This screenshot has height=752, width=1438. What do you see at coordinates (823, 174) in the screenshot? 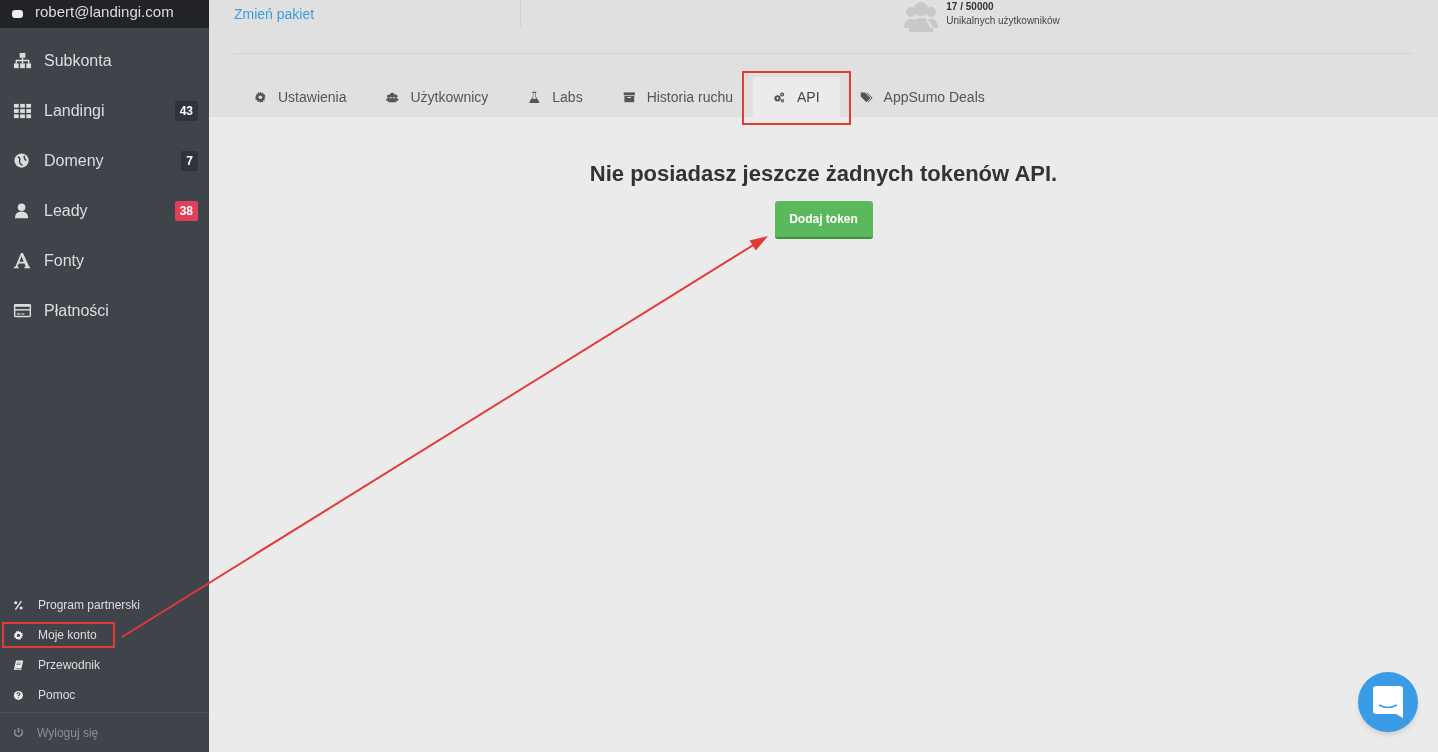
I see `empty-state-message: Nie posiadasz jeszcze żadnych tokenów API.` at bounding box center [823, 174].